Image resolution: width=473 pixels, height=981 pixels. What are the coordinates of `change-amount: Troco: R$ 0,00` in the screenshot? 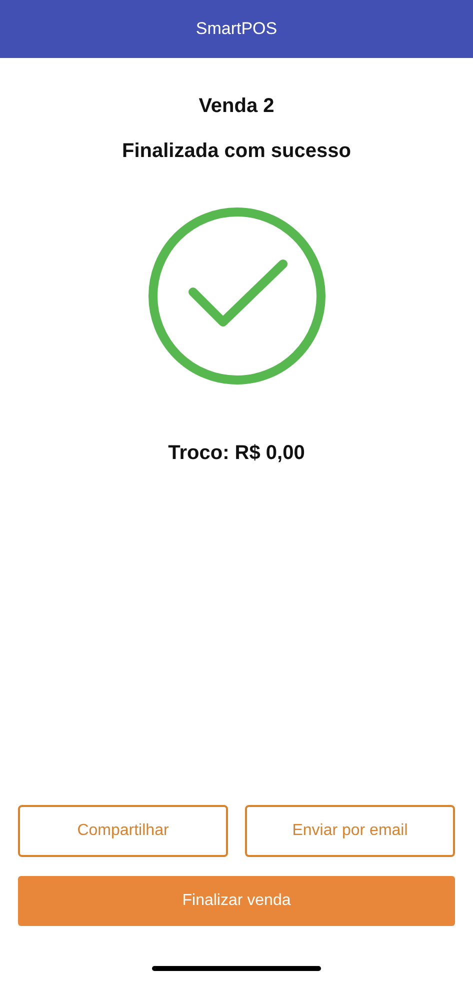 It's located at (236, 453).